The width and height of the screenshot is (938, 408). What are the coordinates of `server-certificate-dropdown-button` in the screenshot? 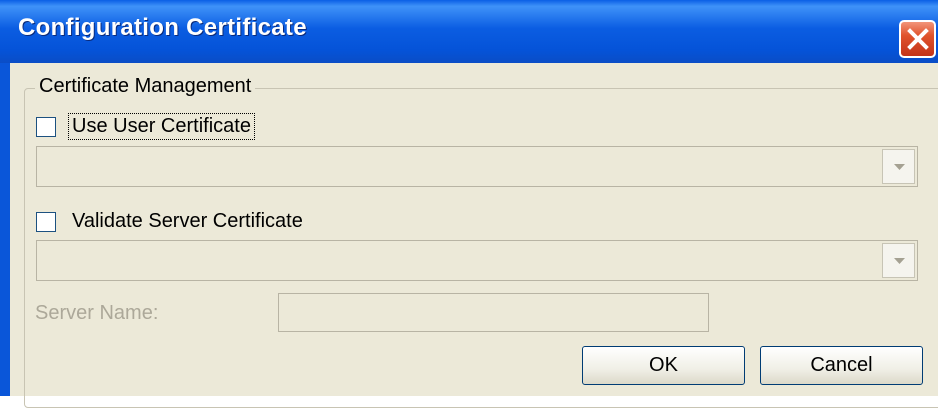 It's located at (898, 260).